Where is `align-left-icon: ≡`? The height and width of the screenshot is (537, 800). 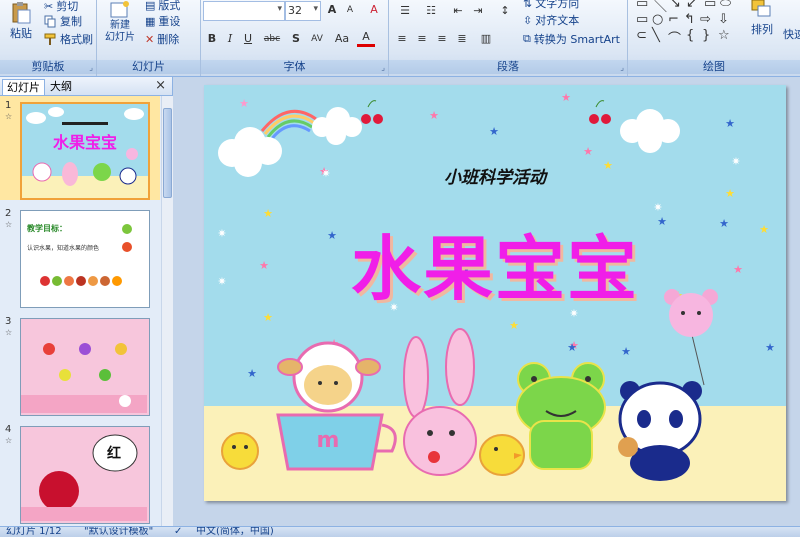 align-left-icon: ≡ is located at coordinates (402, 39).